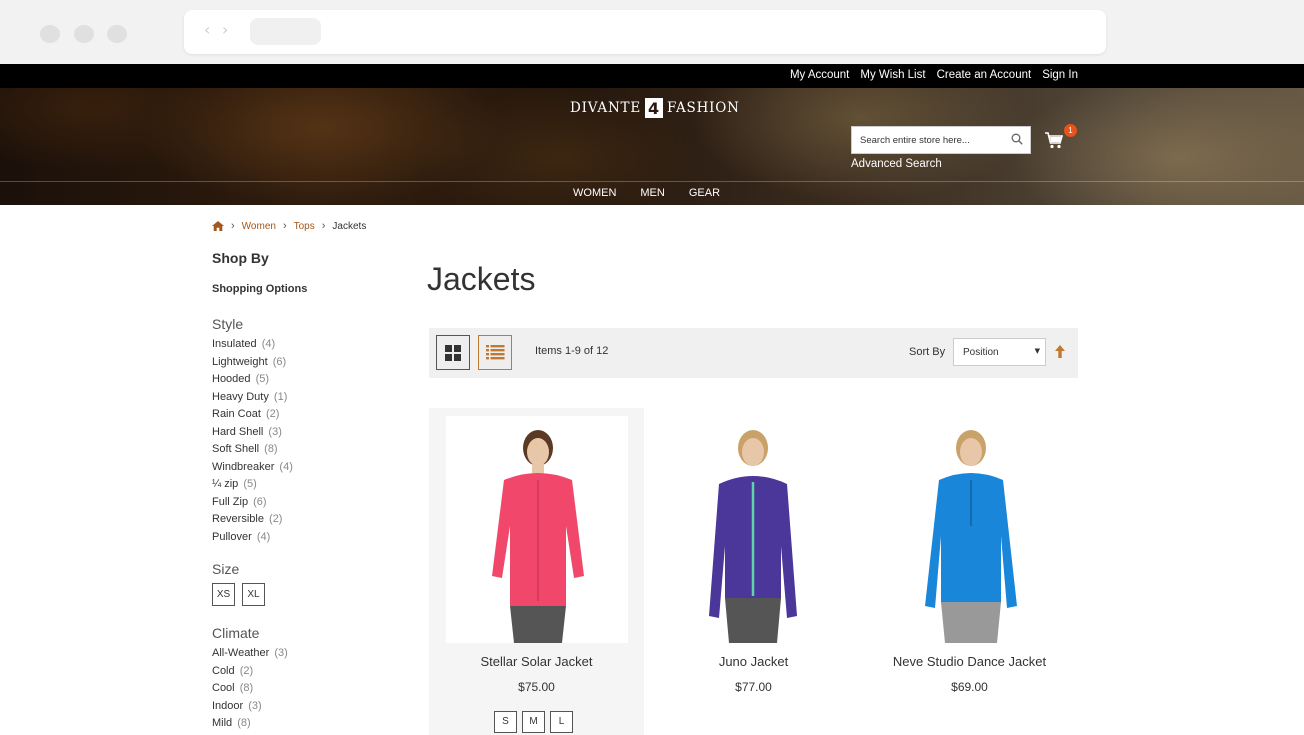 The height and width of the screenshot is (735, 1304). I want to click on list-view-button, so click(495, 352).